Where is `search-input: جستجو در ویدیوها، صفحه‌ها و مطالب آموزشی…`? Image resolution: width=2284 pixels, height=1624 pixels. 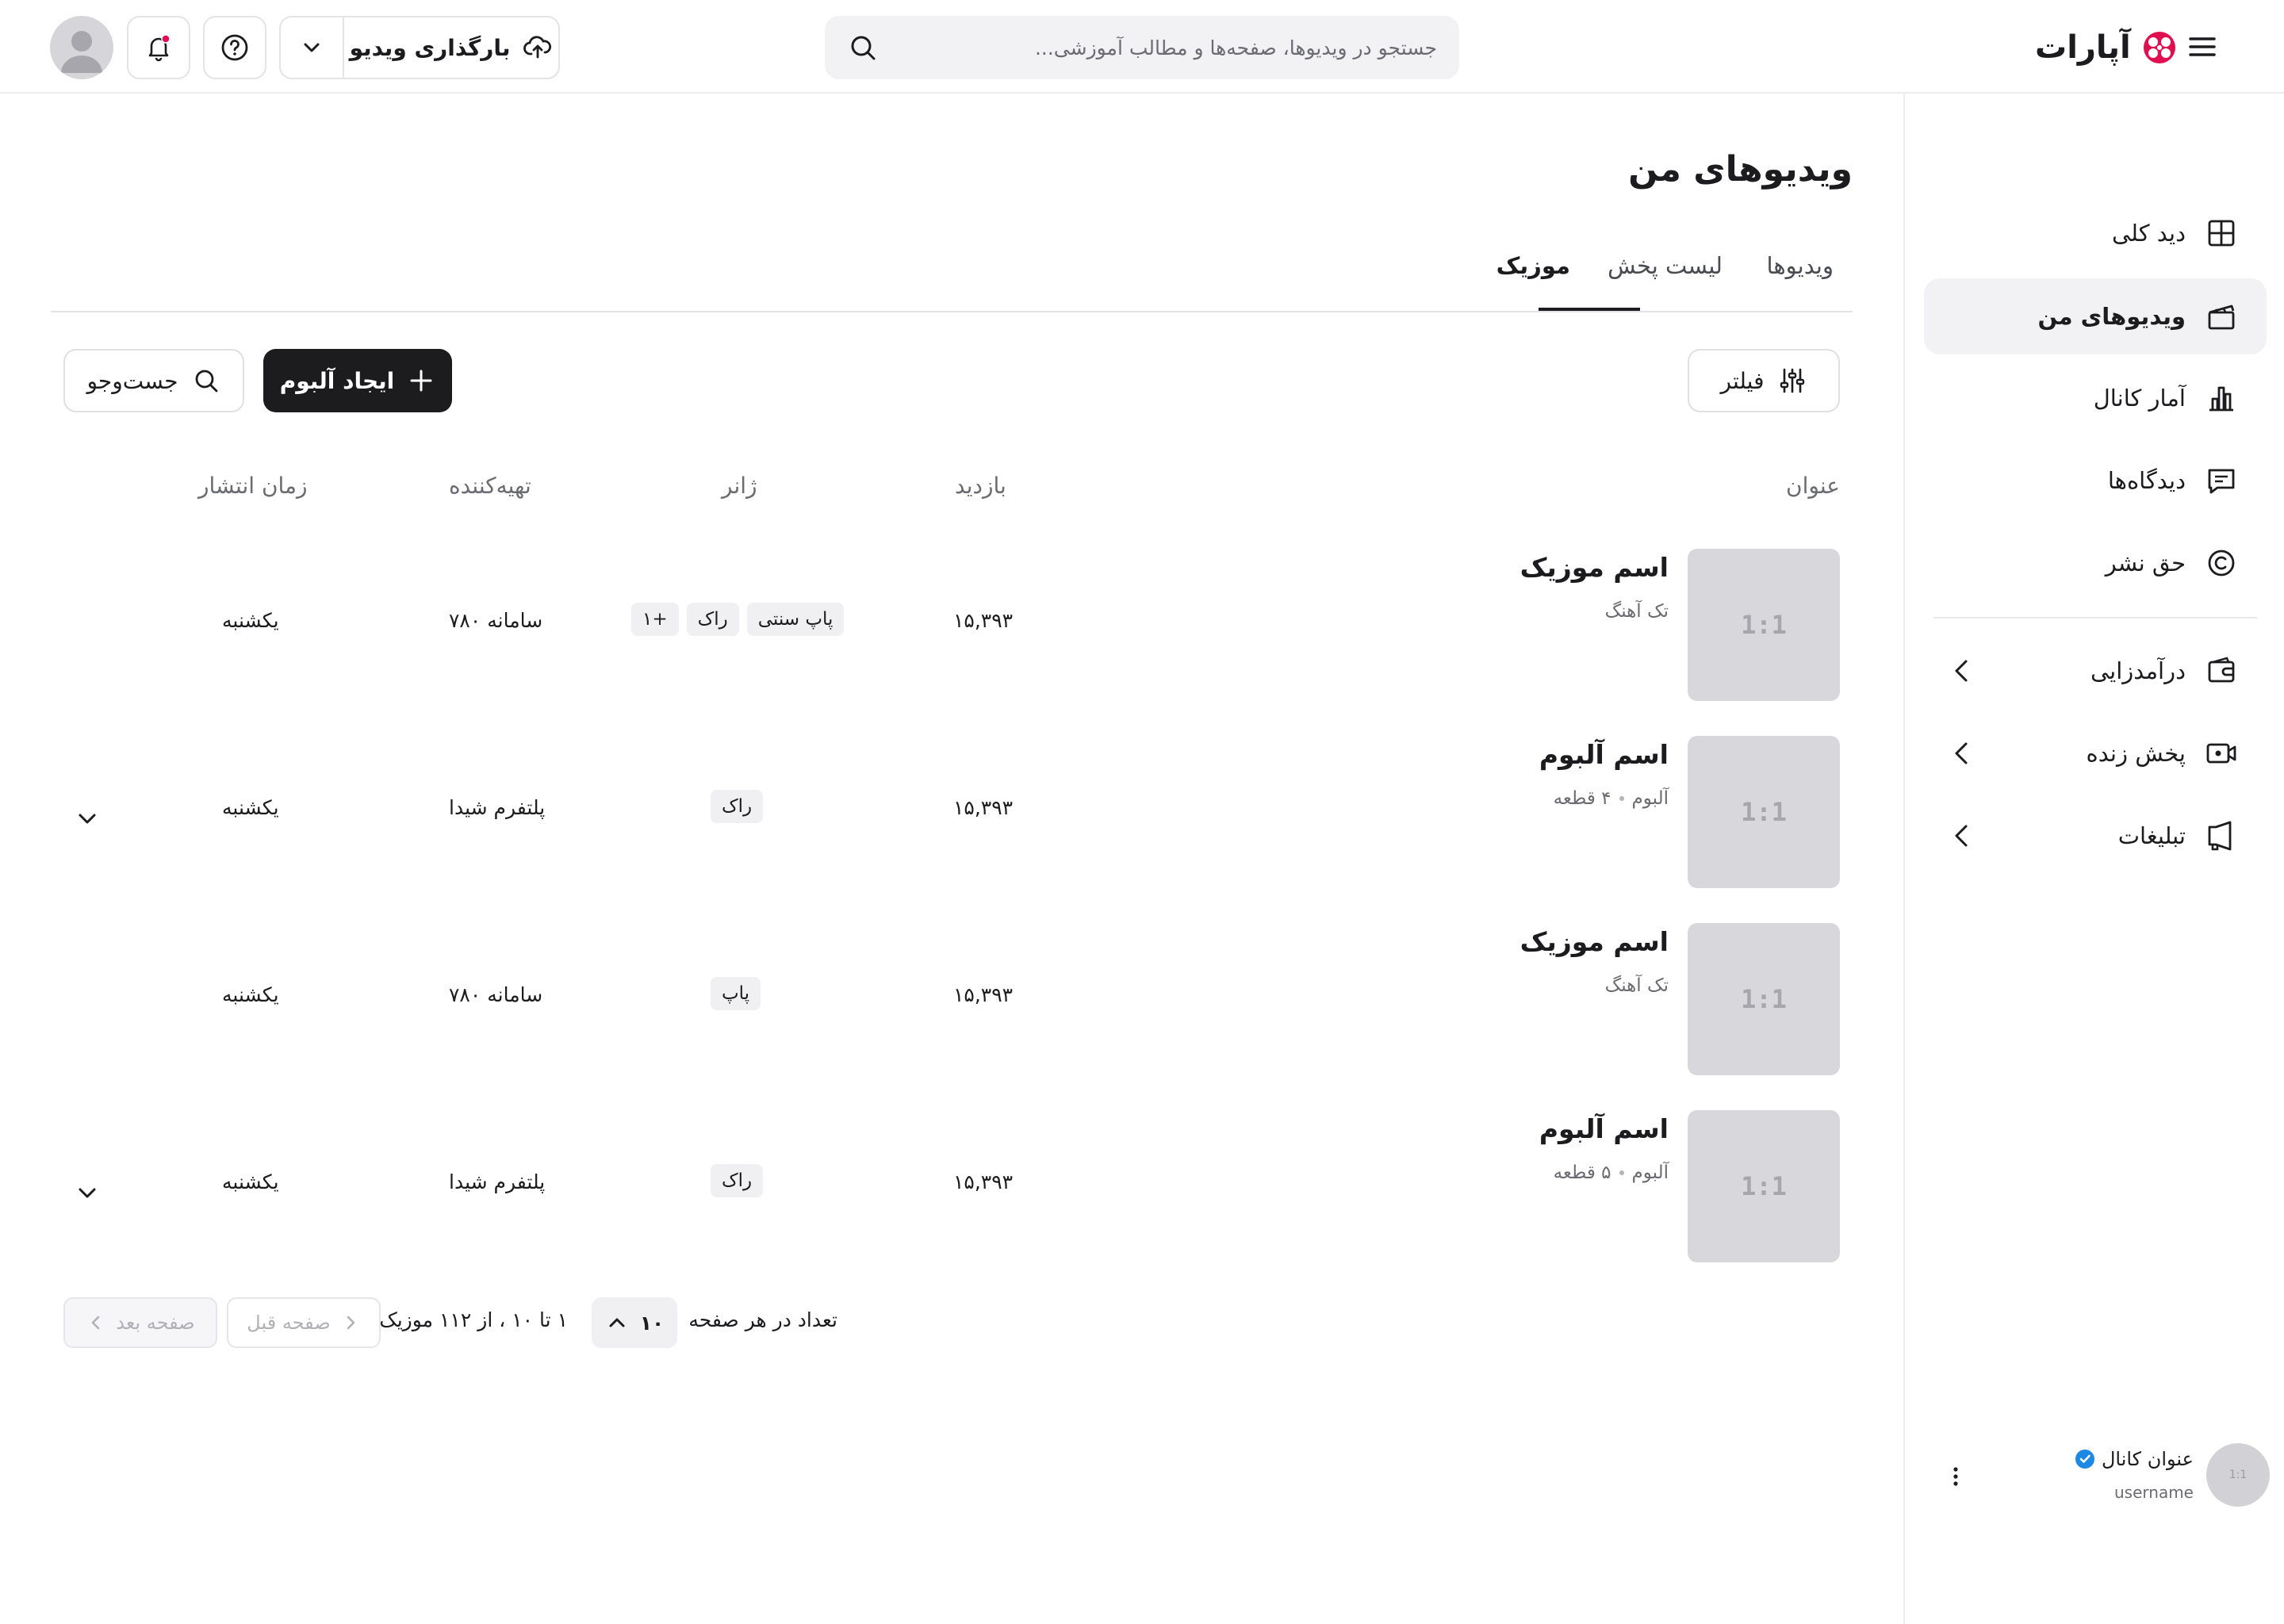
search-input: جستجو در ویدیوها، صفحه‌ها و مطالب آموزشی… is located at coordinates (1158, 47).